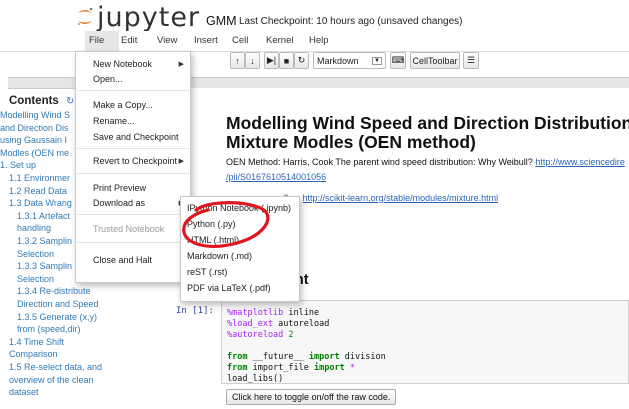 The image size is (629, 409). I want to click on code-magic: %autoreload, so click(255, 335).